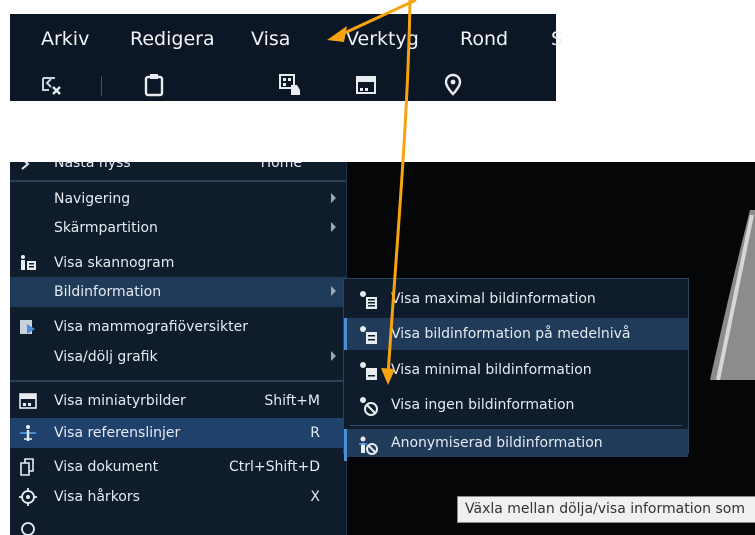 The width and height of the screenshot is (755, 535). Describe the element at coordinates (178, 524) in the screenshot. I see `menu-item-partial` at that location.